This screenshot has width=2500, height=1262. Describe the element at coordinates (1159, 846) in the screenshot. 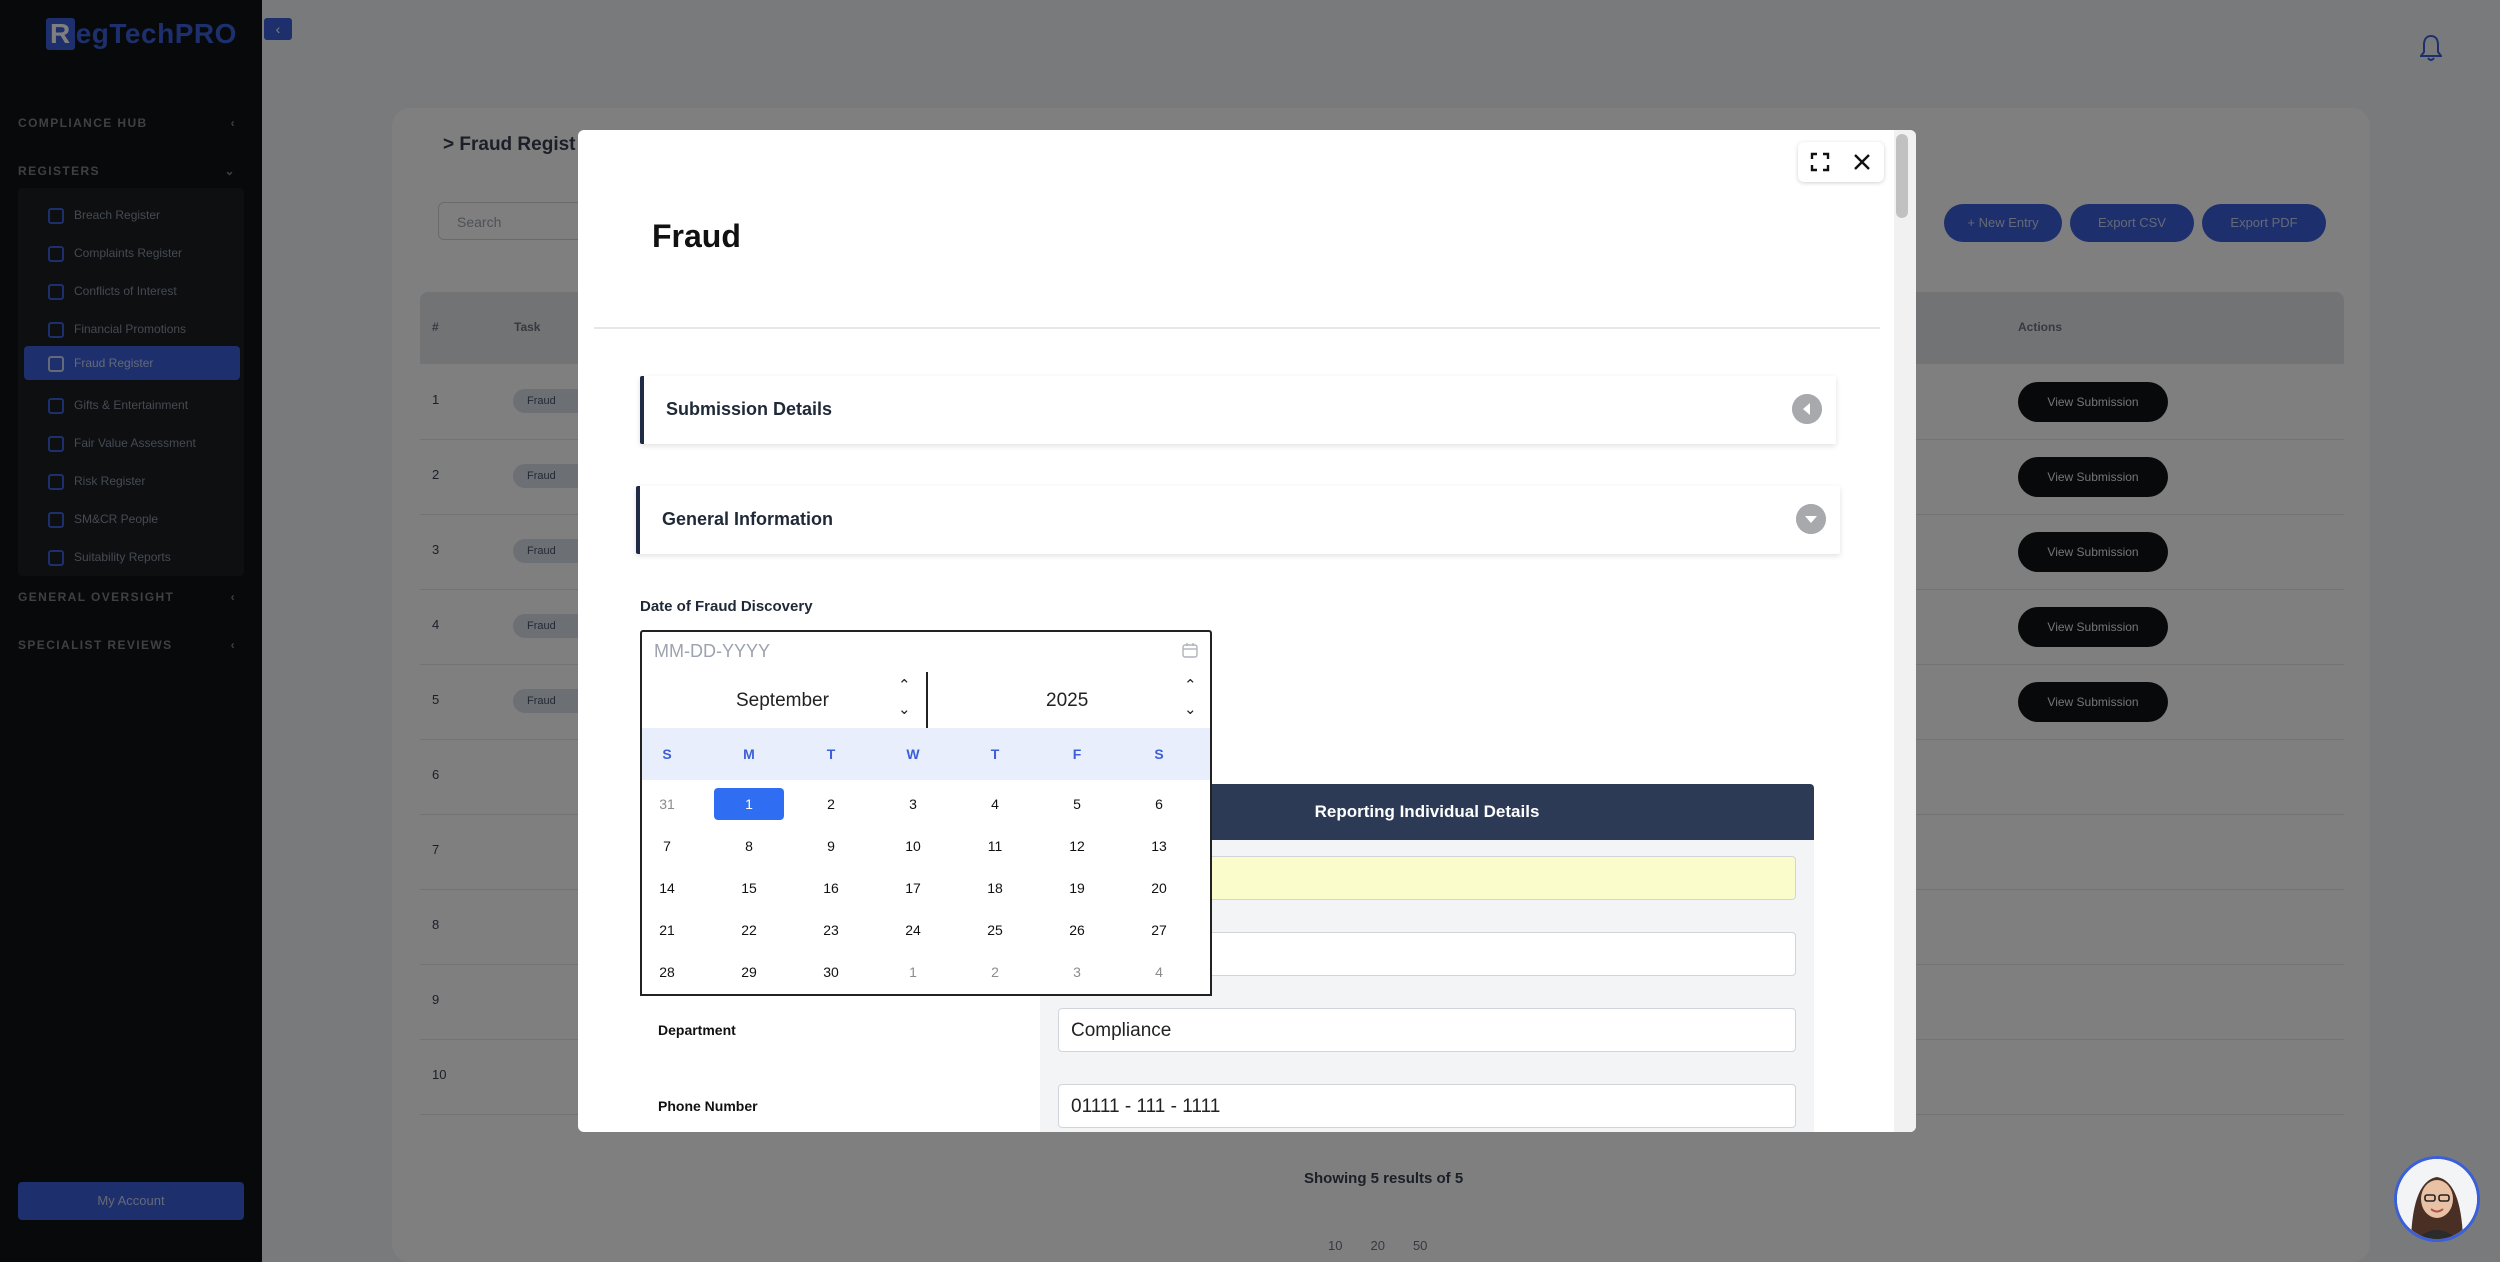

I see `day-cell: 13` at that location.